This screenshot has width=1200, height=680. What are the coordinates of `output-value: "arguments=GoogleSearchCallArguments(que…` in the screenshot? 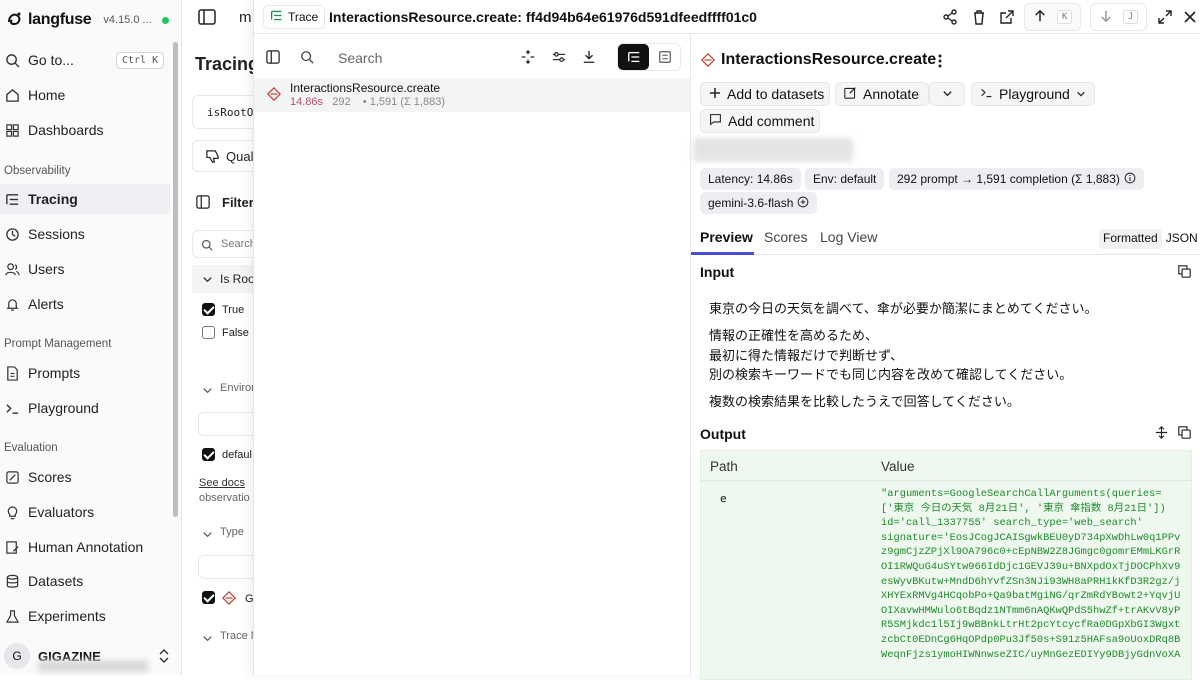 It's located at (1034, 574).